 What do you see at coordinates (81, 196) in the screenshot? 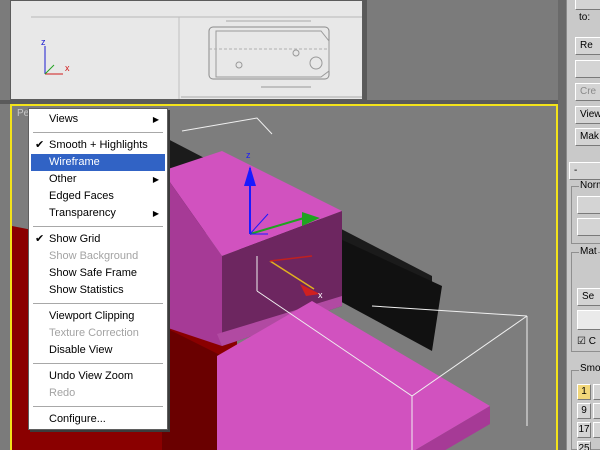
I see `menu-item-label: Edged Faces` at bounding box center [81, 196].